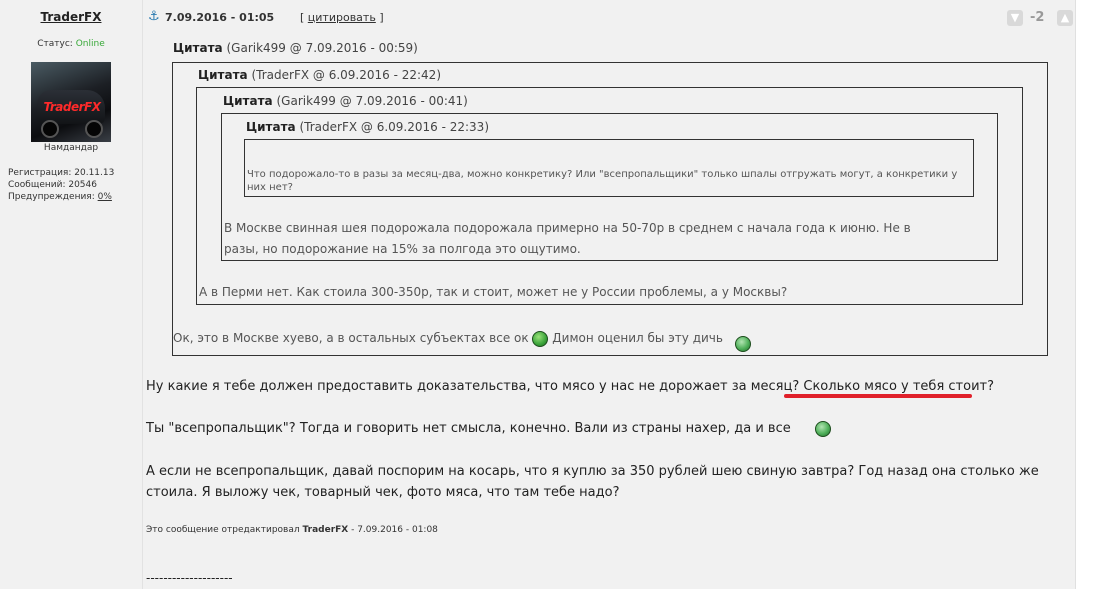 This screenshot has height=589, width=1098. I want to click on anchor-icon: ⚓, so click(154, 16).